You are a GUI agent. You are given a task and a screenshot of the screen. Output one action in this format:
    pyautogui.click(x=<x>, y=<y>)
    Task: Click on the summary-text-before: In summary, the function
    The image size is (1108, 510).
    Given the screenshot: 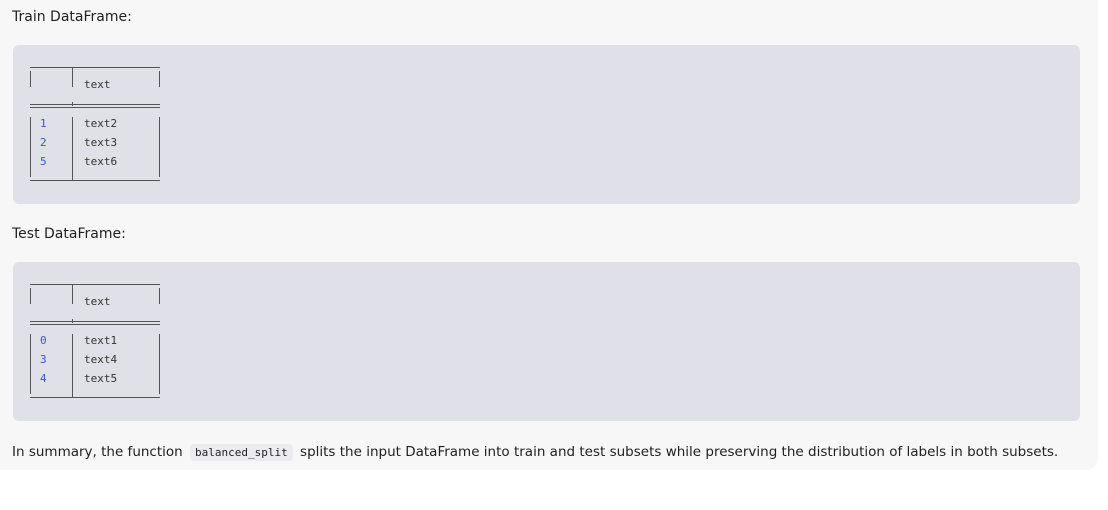 What is the action you would take?
    pyautogui.click(x=97, y=452)
    